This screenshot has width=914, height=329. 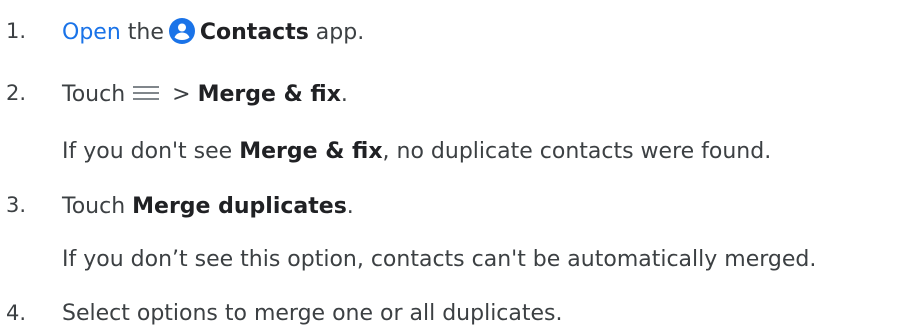 I want to click on step-3-number: 3., so click(x=16, y=205).